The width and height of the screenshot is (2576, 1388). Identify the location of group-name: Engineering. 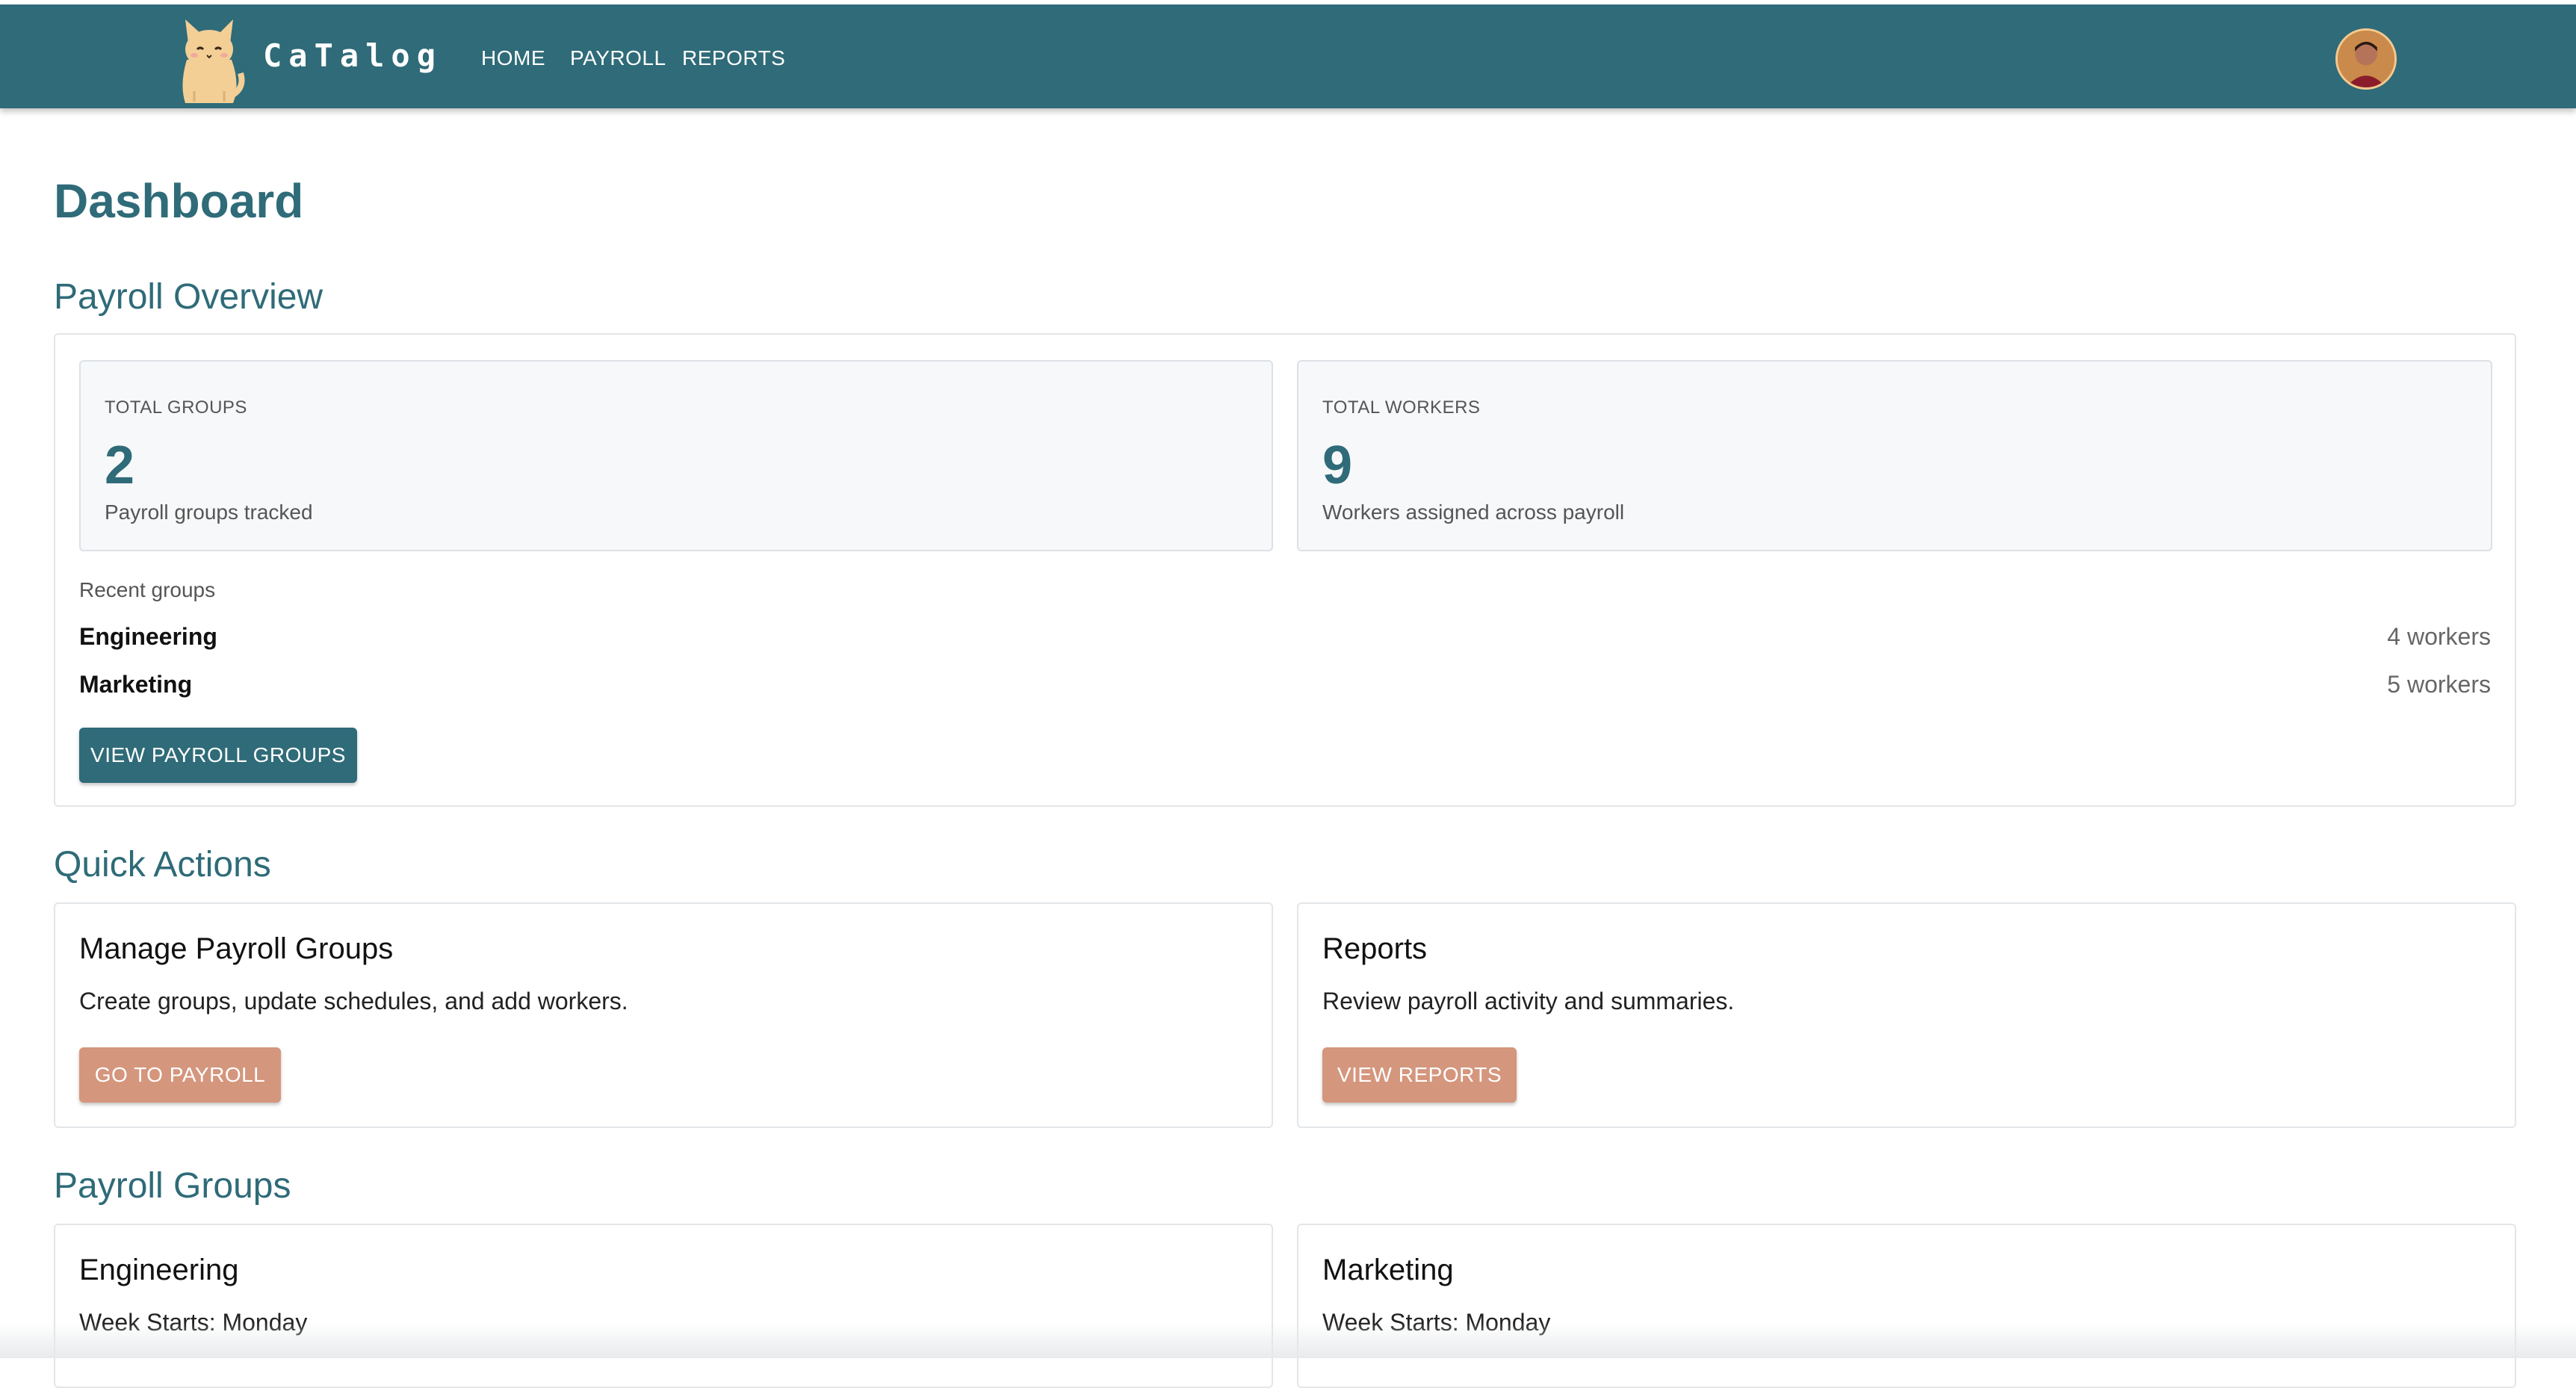
(159, 1270).